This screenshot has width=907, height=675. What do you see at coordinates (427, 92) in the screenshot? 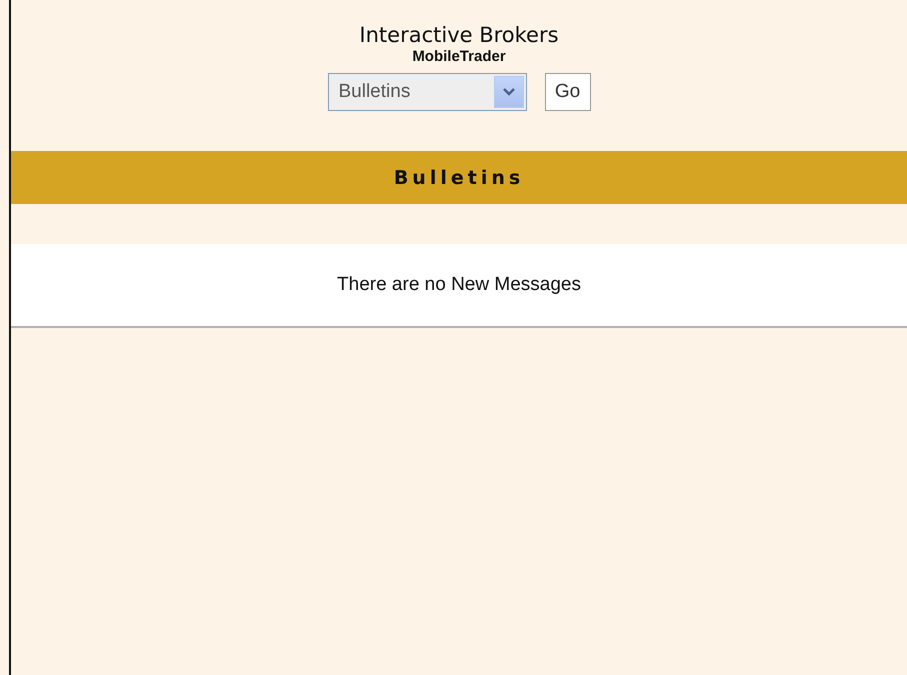
I see `menu-dropdown: Bulletins` at bounding box center [427, 92].